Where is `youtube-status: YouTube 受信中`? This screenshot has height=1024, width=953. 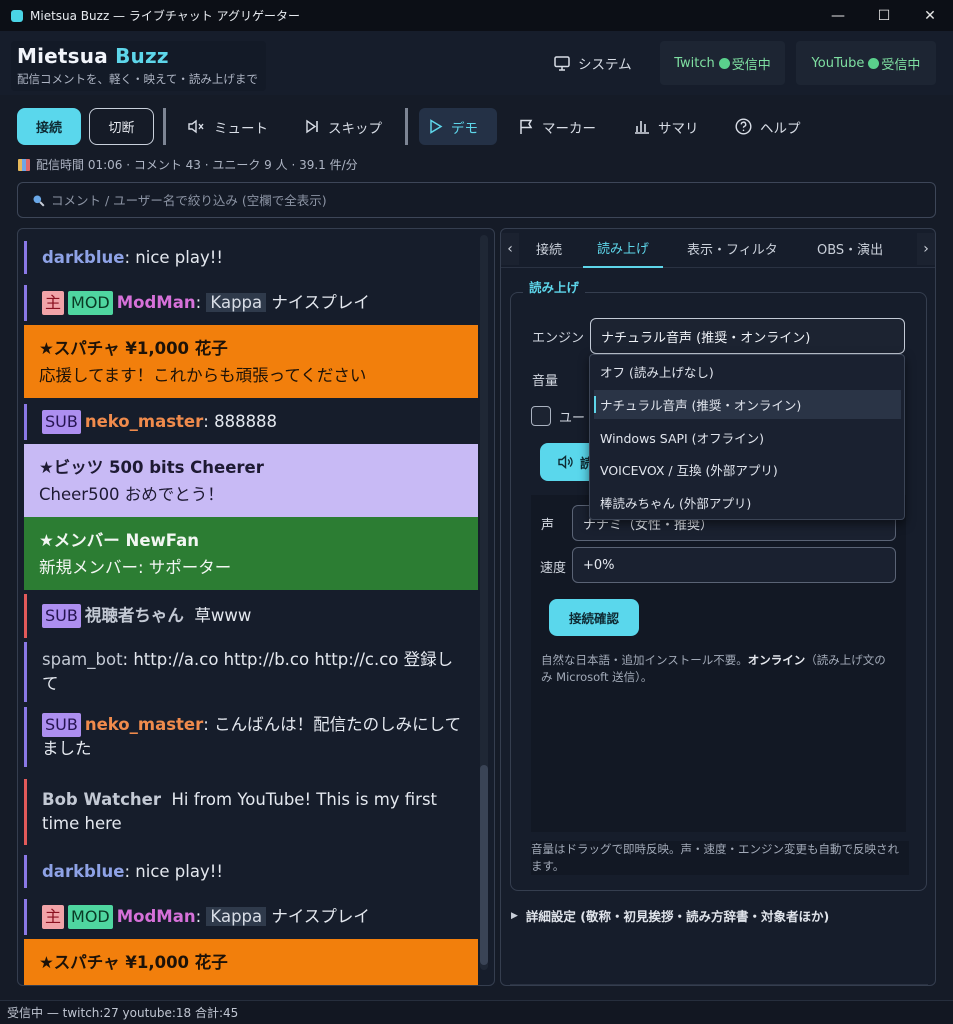 youtube-status: YouTube 受信中 is located at coordinates (866, 63).